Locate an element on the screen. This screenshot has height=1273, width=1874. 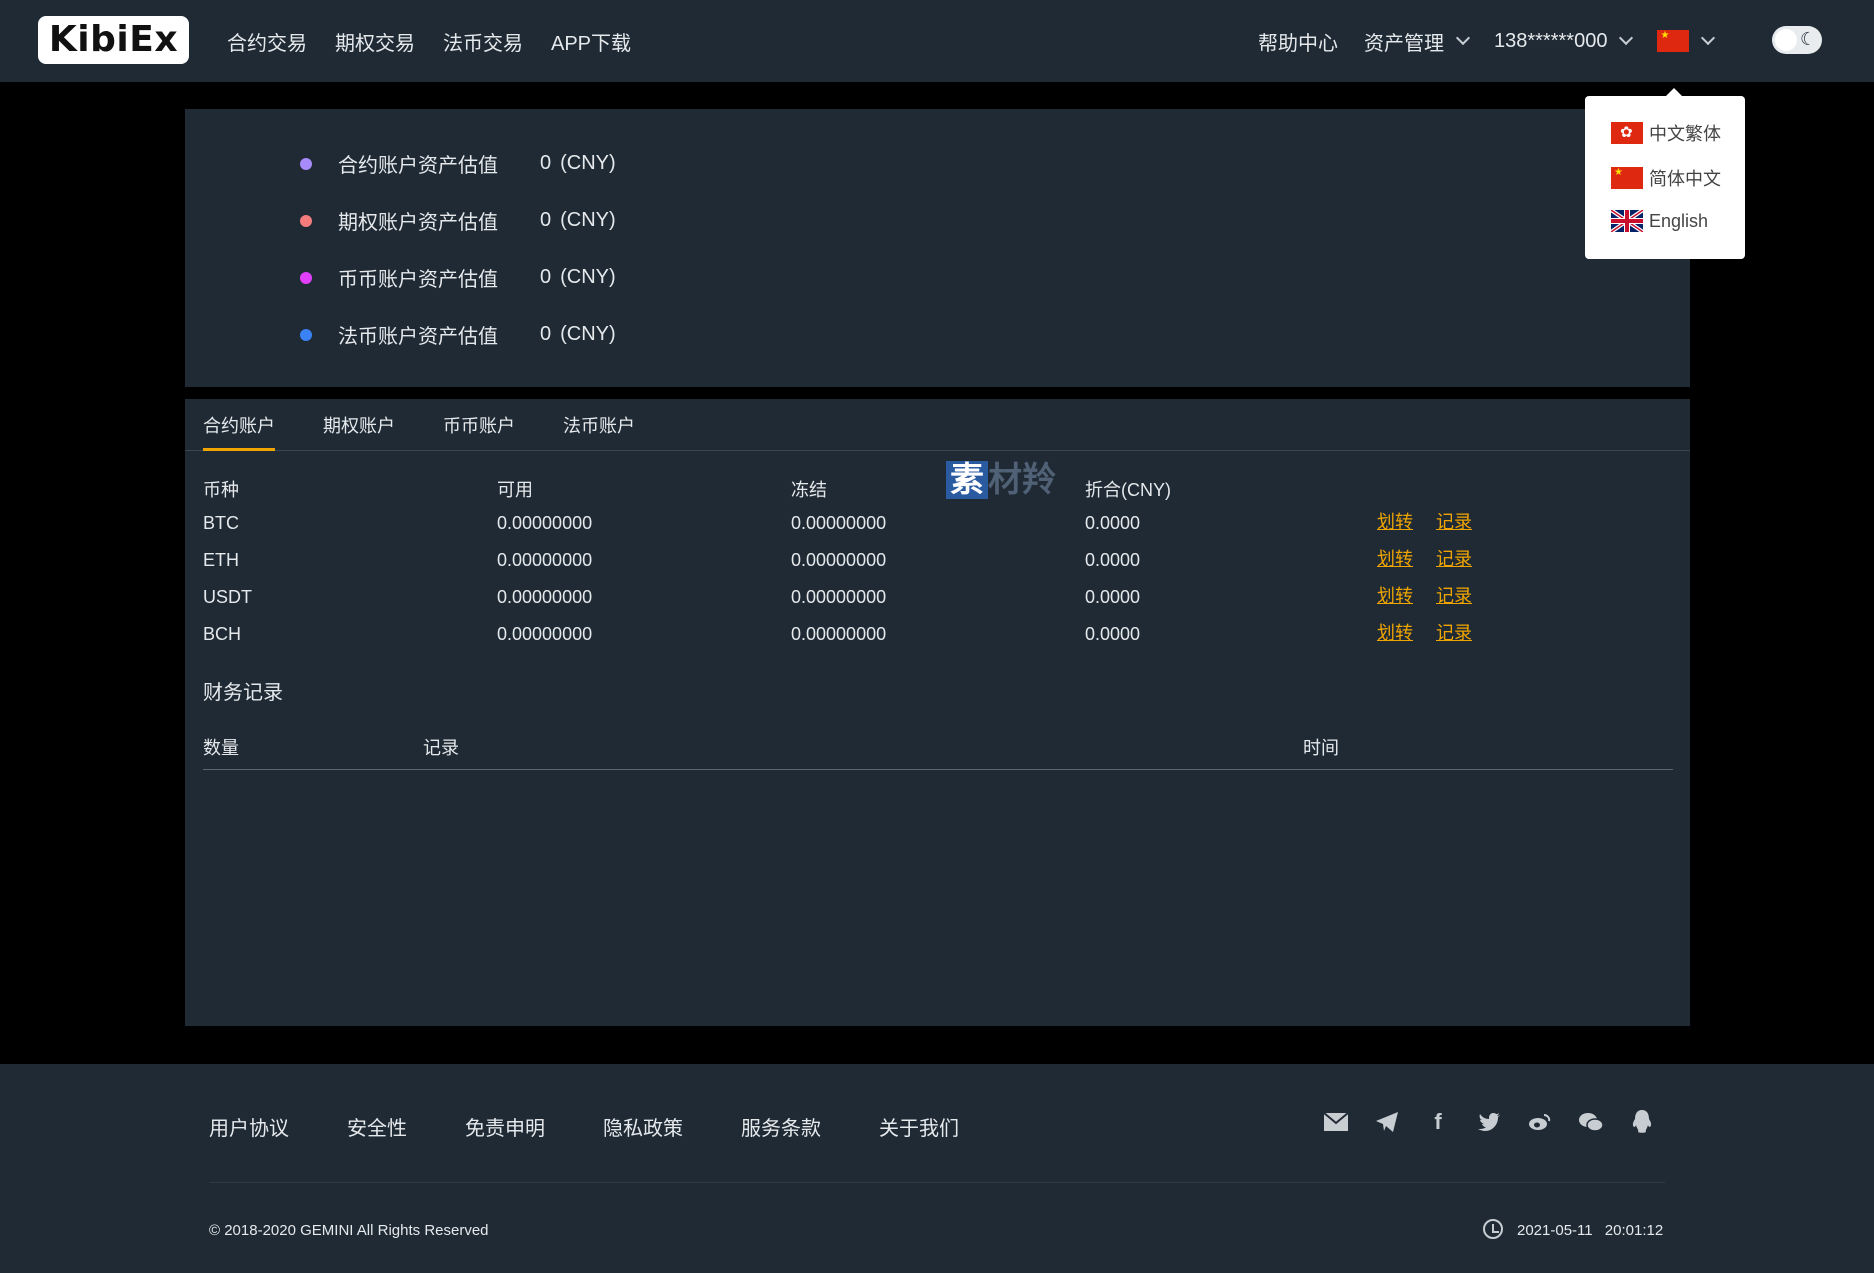
footer-link-user-agreement: 用户协议 is located at coordinates (249, 1126).